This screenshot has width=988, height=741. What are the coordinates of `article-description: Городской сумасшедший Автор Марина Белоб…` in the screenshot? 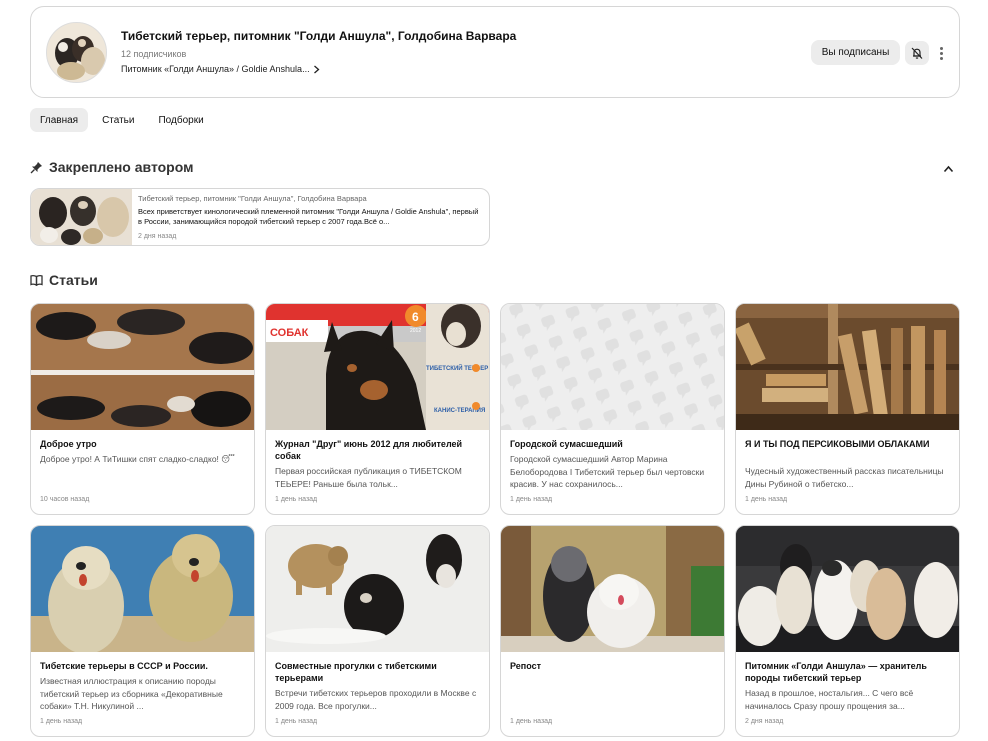 It's located at (607, 471).